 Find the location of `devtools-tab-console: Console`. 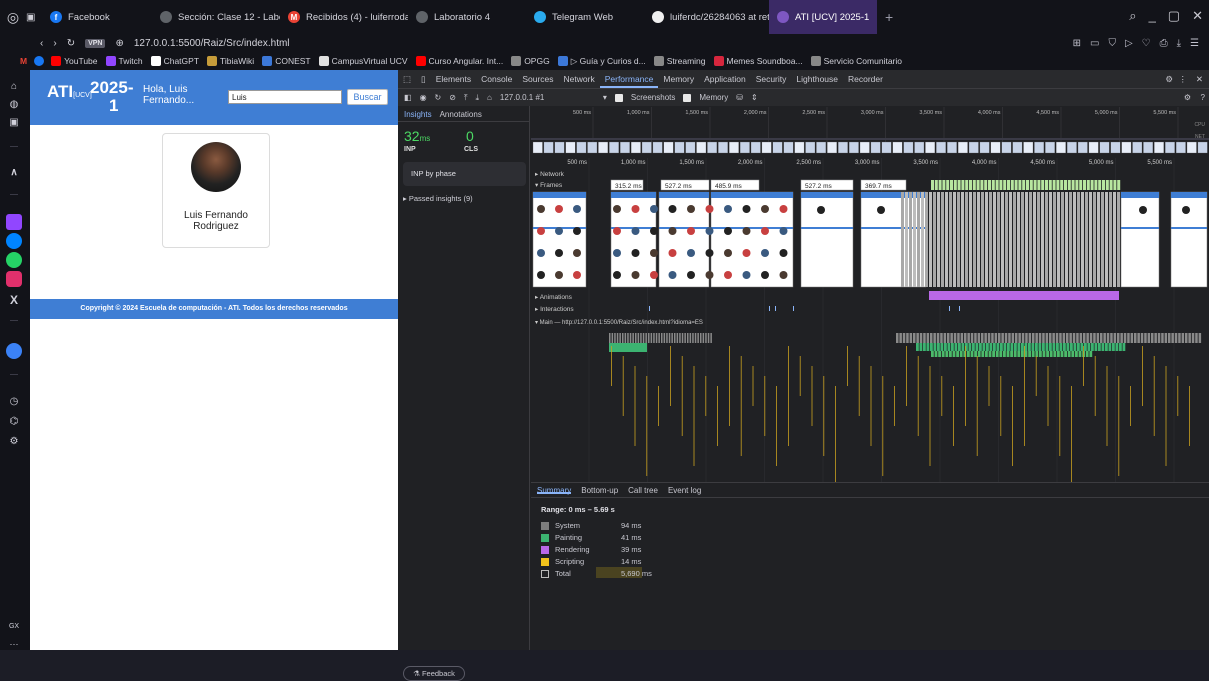

devtools-tab-console: Console is located at coordinates (496, 79).